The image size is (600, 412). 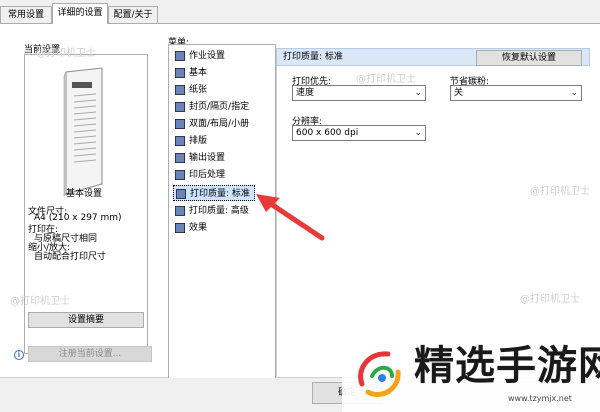 What do you see at coordinates (379, 374) in the screenshot?
I see `brand-logo-icon` at bounding box center [379, 374].